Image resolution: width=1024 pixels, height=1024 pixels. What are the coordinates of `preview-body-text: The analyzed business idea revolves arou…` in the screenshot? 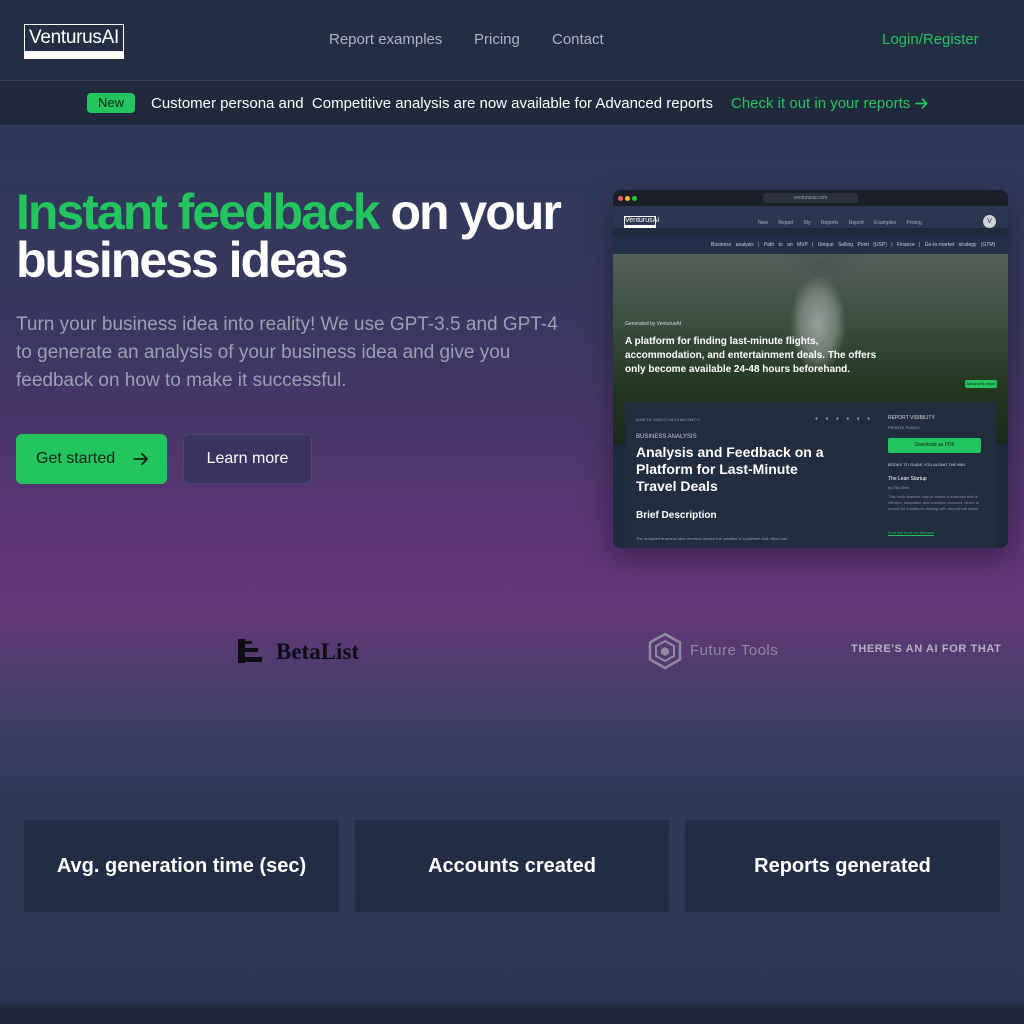 It's located at (712, 538).